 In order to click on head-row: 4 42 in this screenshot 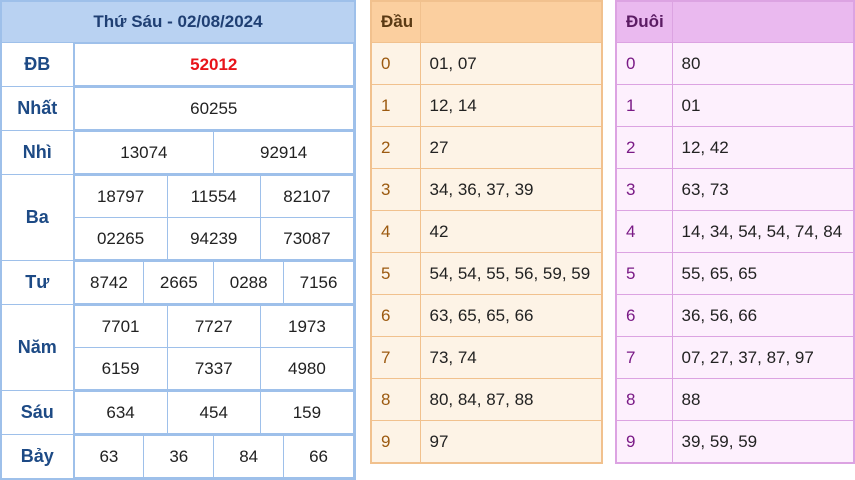, I will do `click(486, 231)`.